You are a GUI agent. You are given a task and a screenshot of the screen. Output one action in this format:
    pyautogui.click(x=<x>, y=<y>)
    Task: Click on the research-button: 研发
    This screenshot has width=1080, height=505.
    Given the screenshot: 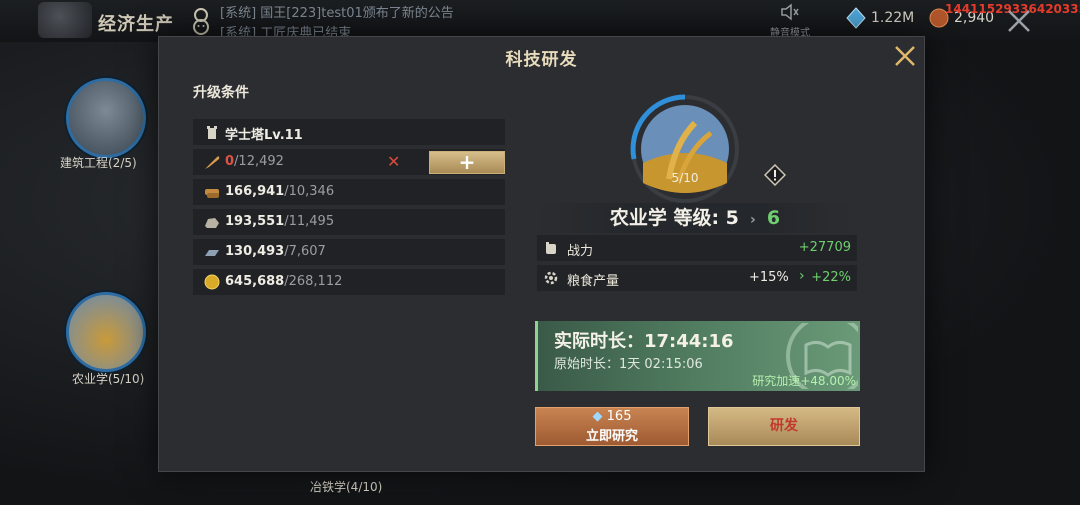 What is the action you would take?
    pyautogui.click(x=784, y=426)
    